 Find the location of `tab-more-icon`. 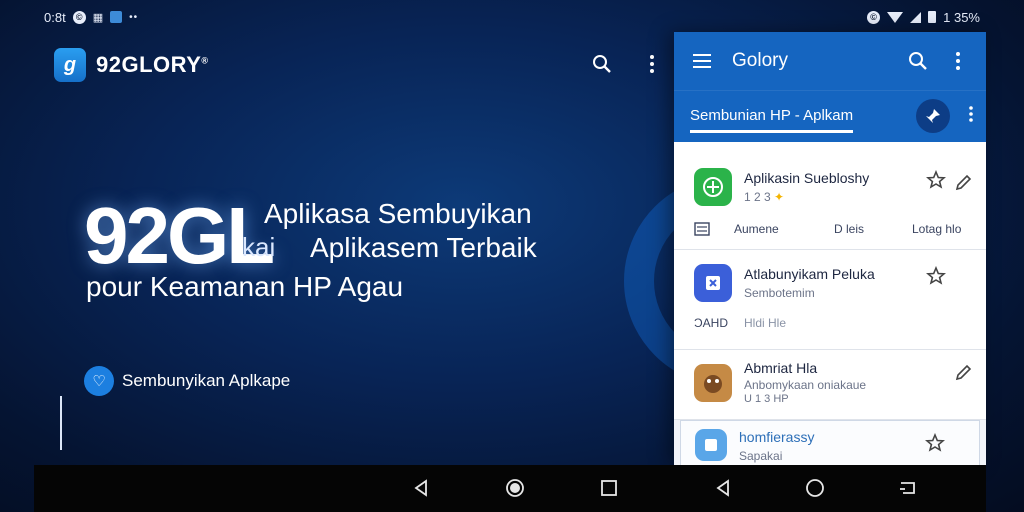

tab-more-icon is located at coordinates (971, 116).